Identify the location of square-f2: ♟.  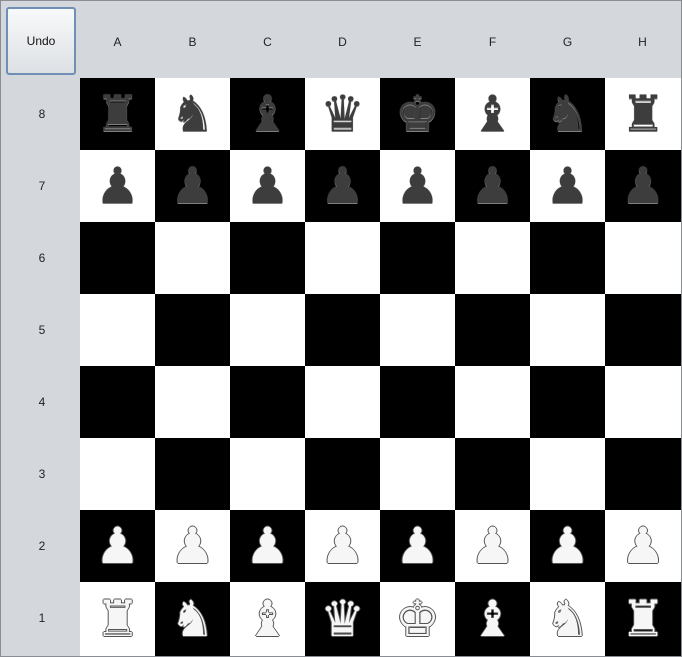
(492, 546).